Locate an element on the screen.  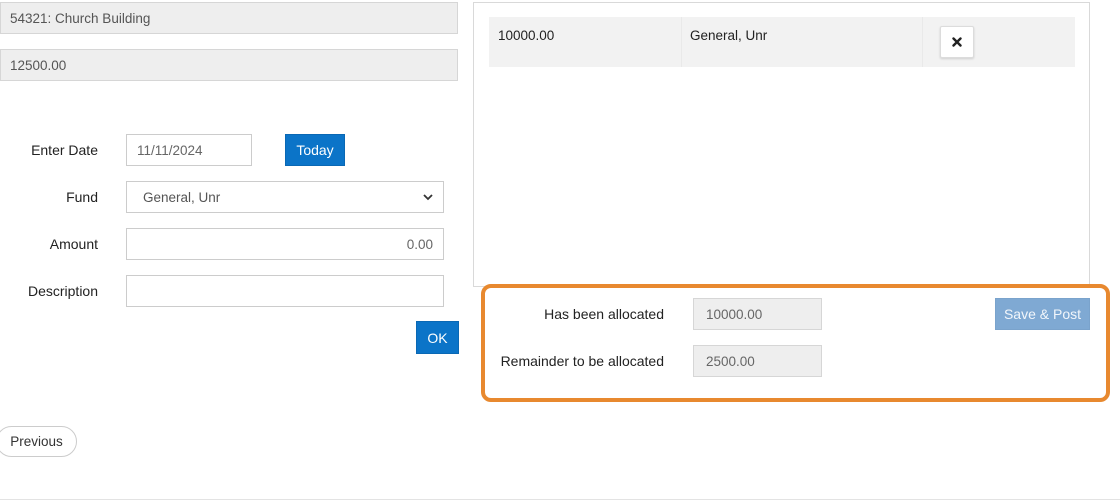
ok-button: OK is located at coordinates (437, 337).